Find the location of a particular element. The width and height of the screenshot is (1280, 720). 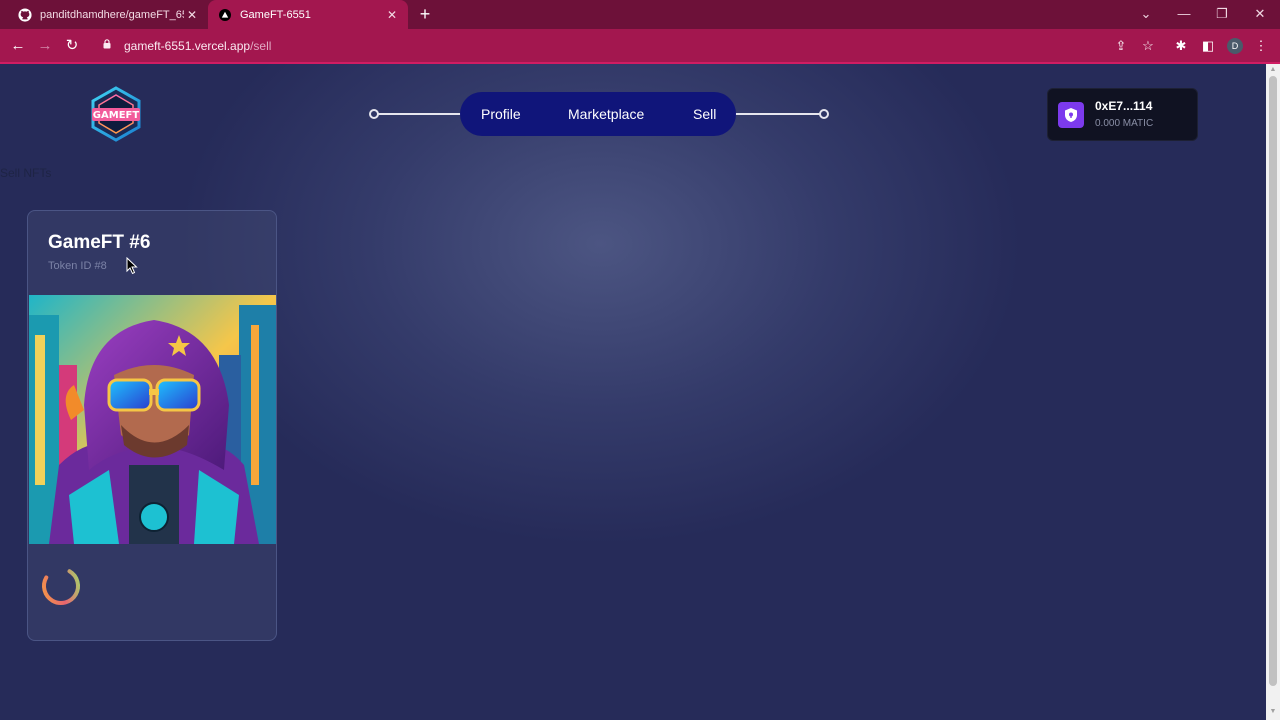

extensions-icon: ✱ is located at coordinates (1181, 46).